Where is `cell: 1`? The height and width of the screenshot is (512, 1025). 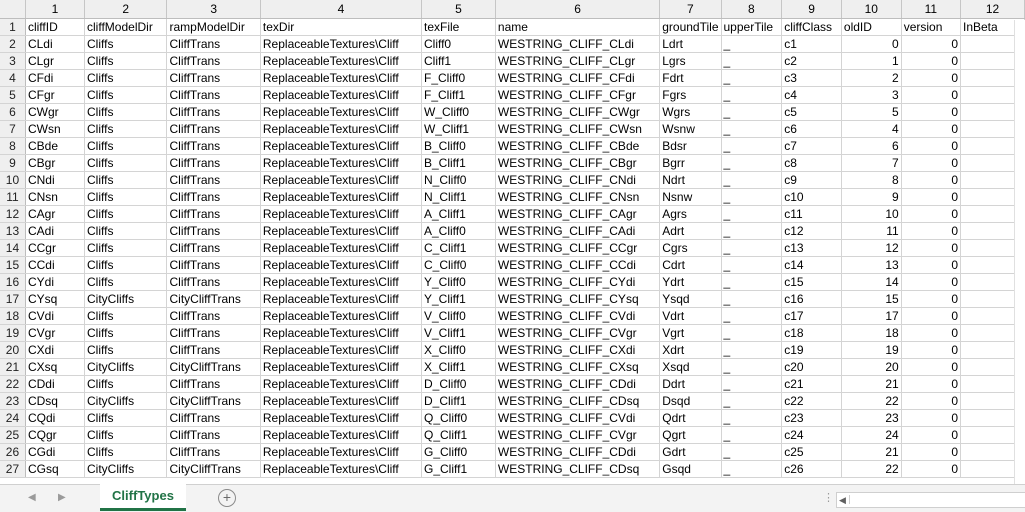
cell: 1 is located at coordinates (871, 61).